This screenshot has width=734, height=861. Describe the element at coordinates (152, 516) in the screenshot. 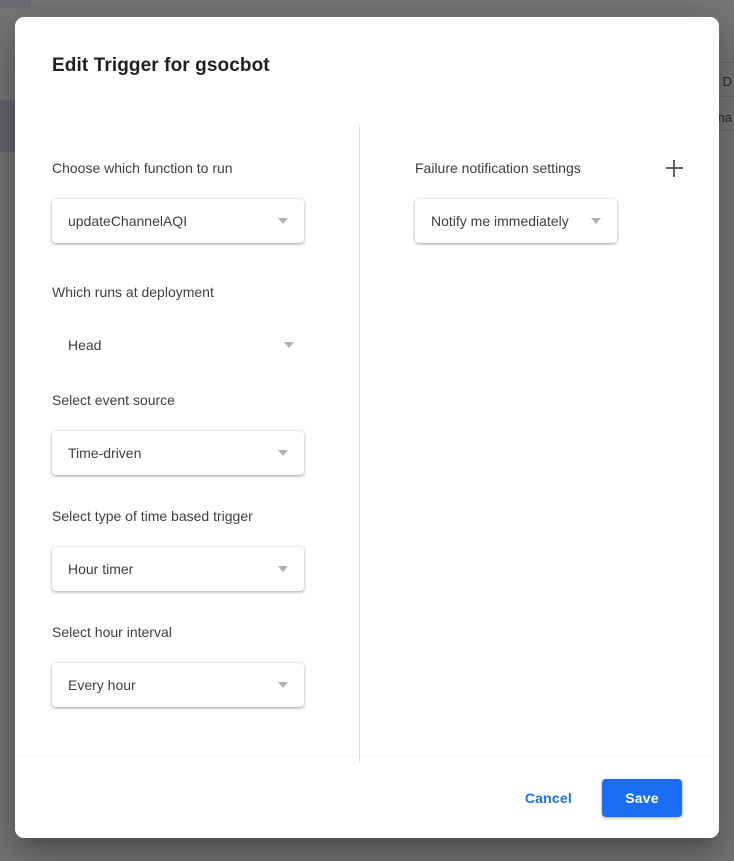

I see `field-label: Select type of time based trigger` at that location.